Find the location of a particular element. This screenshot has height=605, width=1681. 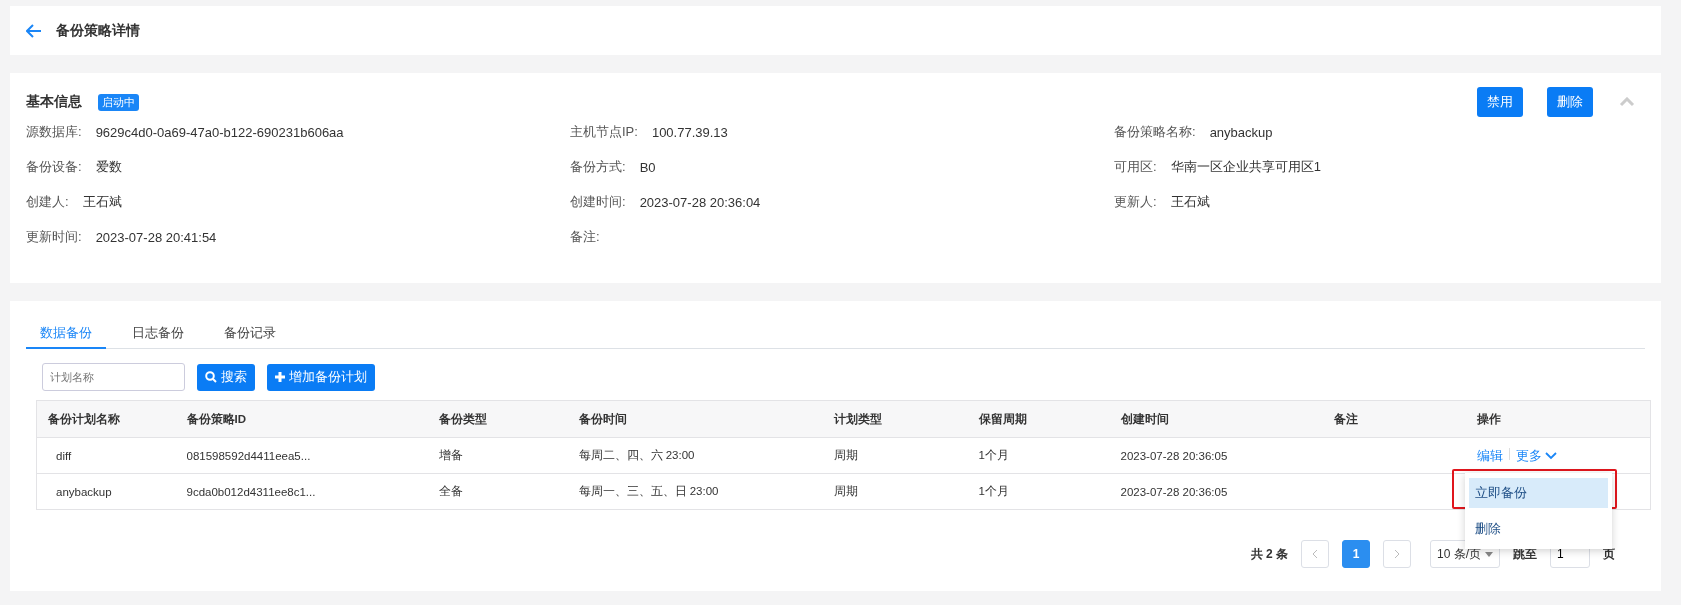

chevron-right-icon is located at coordinates (1397, 554).